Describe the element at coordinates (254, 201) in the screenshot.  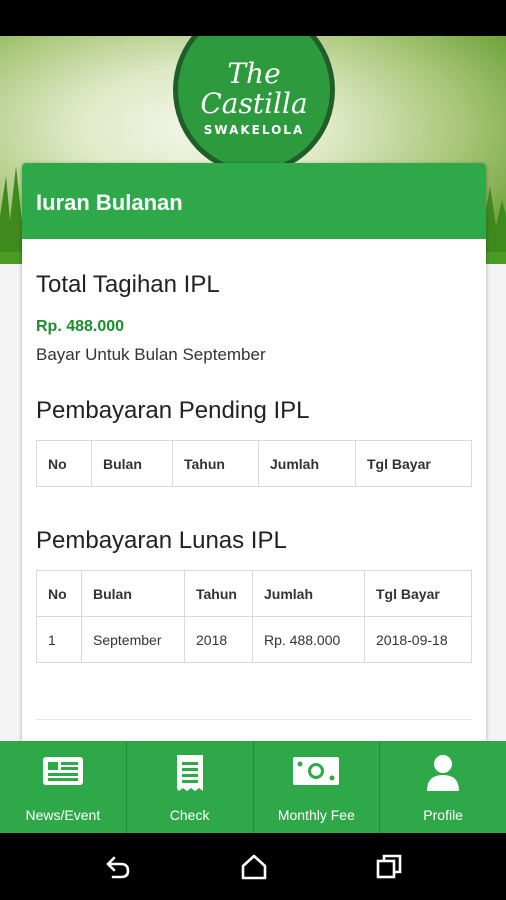
I see `card-title: Iuran Bulanan` at that location.